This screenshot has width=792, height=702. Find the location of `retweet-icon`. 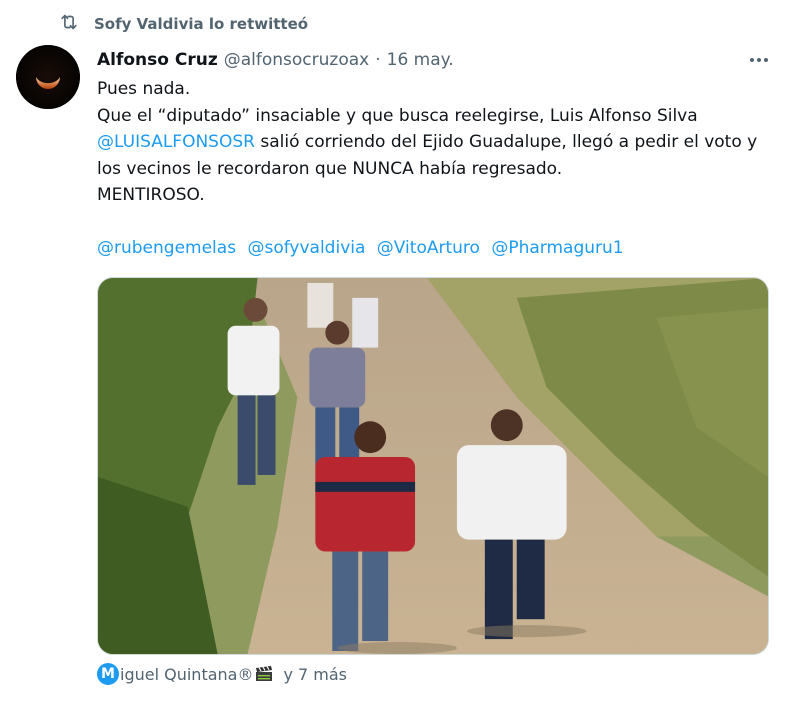

retweet-icon is located at coordinates (69, 24).